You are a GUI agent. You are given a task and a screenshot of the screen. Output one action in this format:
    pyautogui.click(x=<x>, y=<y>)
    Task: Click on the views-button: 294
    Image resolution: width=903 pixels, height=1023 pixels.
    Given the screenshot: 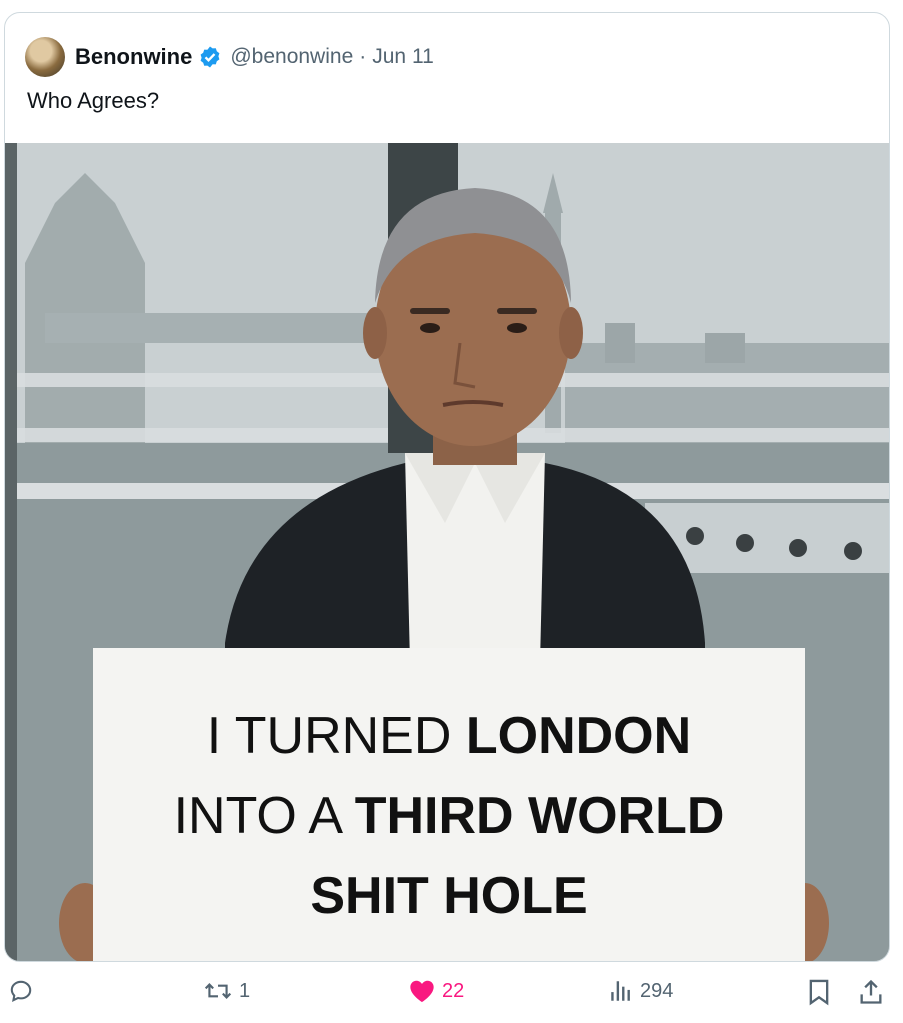 What is the action you would take?
    pyautogui.click(x=640, y=991)
    